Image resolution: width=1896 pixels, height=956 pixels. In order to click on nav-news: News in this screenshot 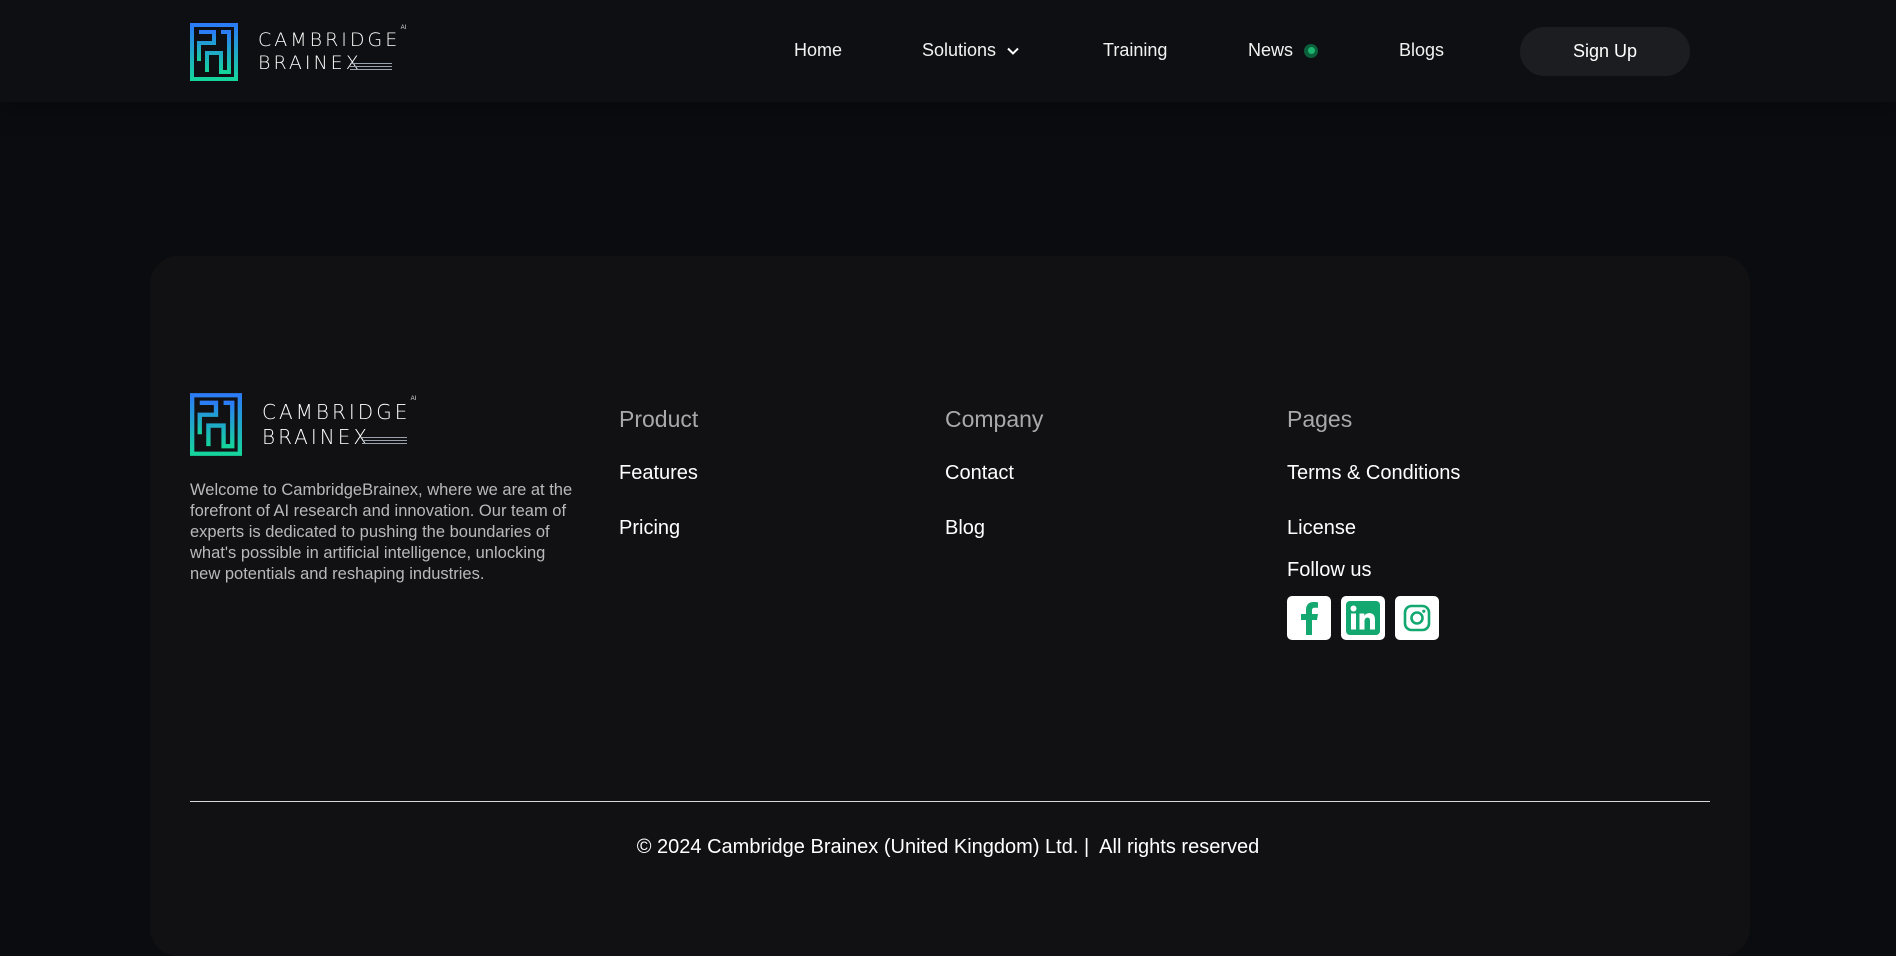, I will do `click(1283, 50)`.